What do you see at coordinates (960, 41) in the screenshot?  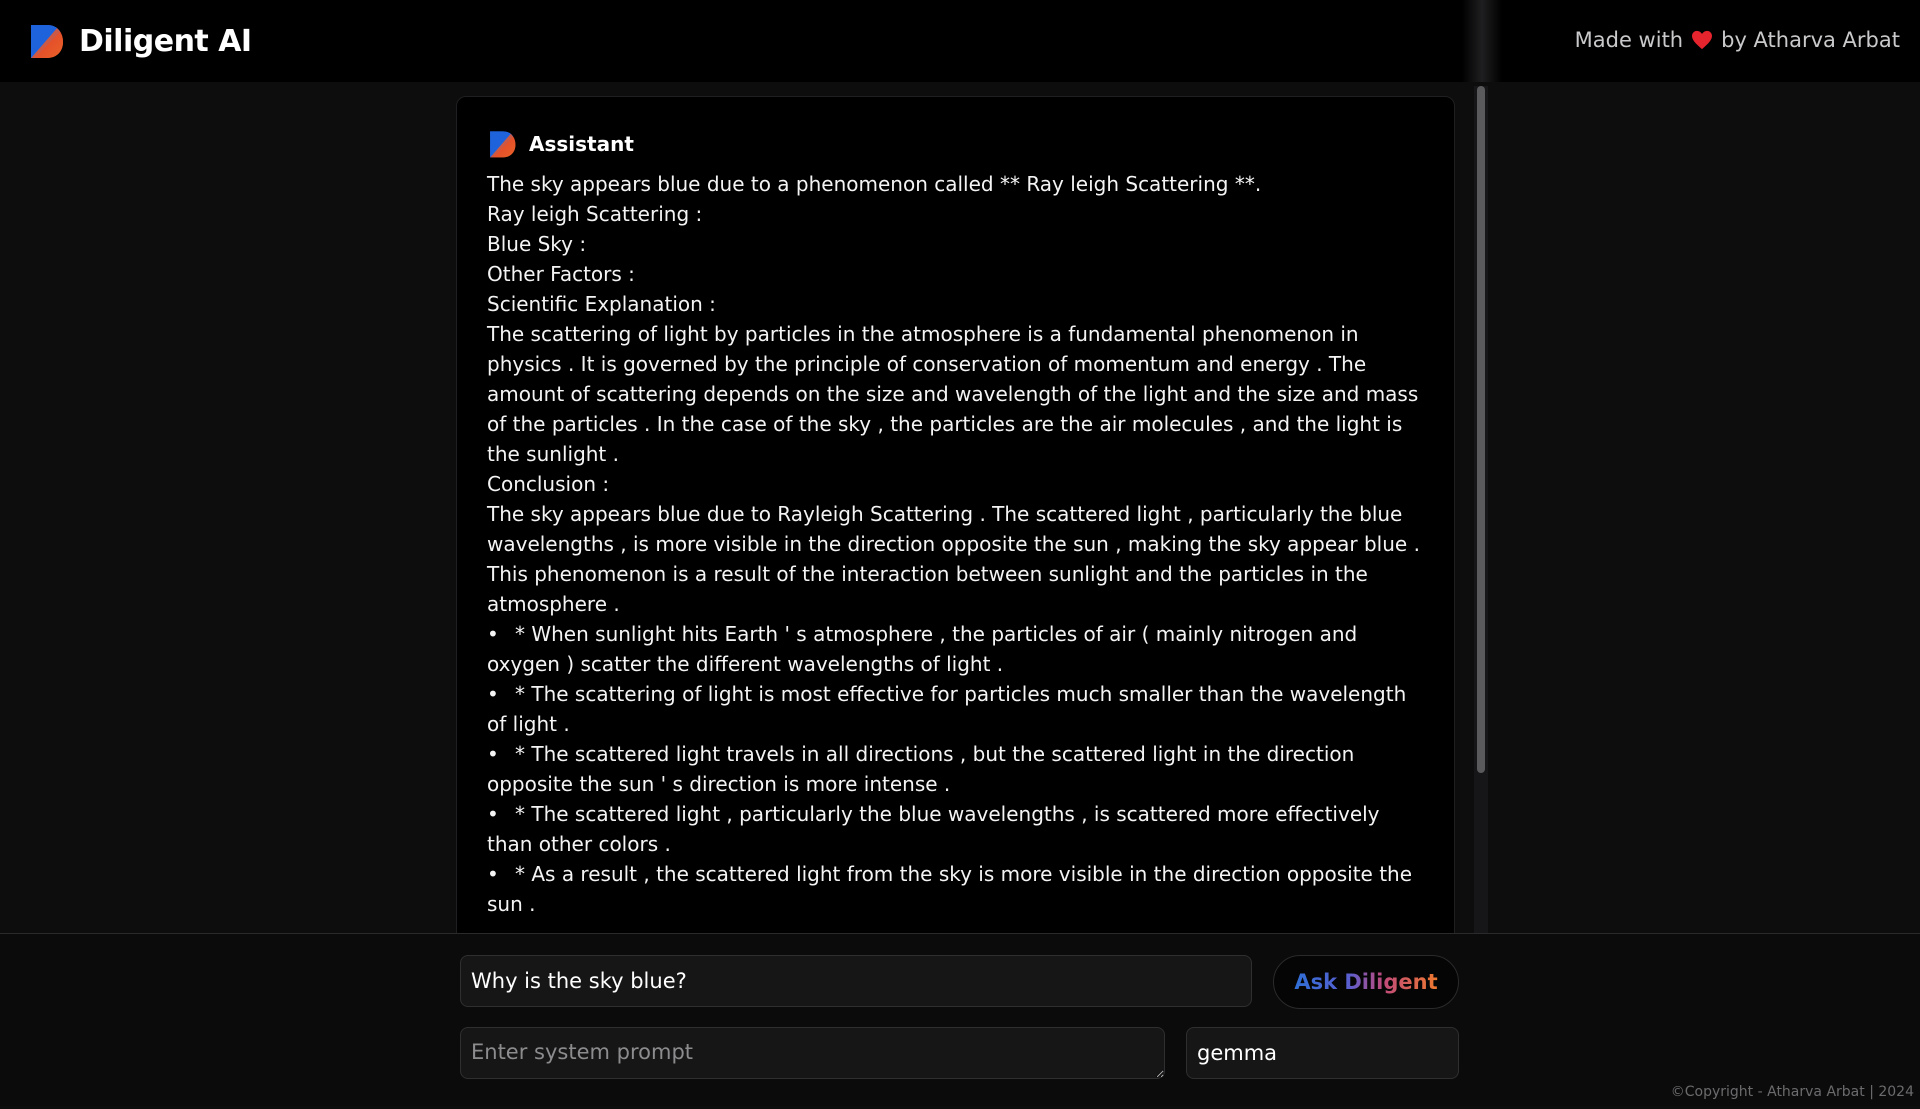 I see `top-header: Diligent AI Made with by Atharva Arbat` at bounding box center [960, 41].